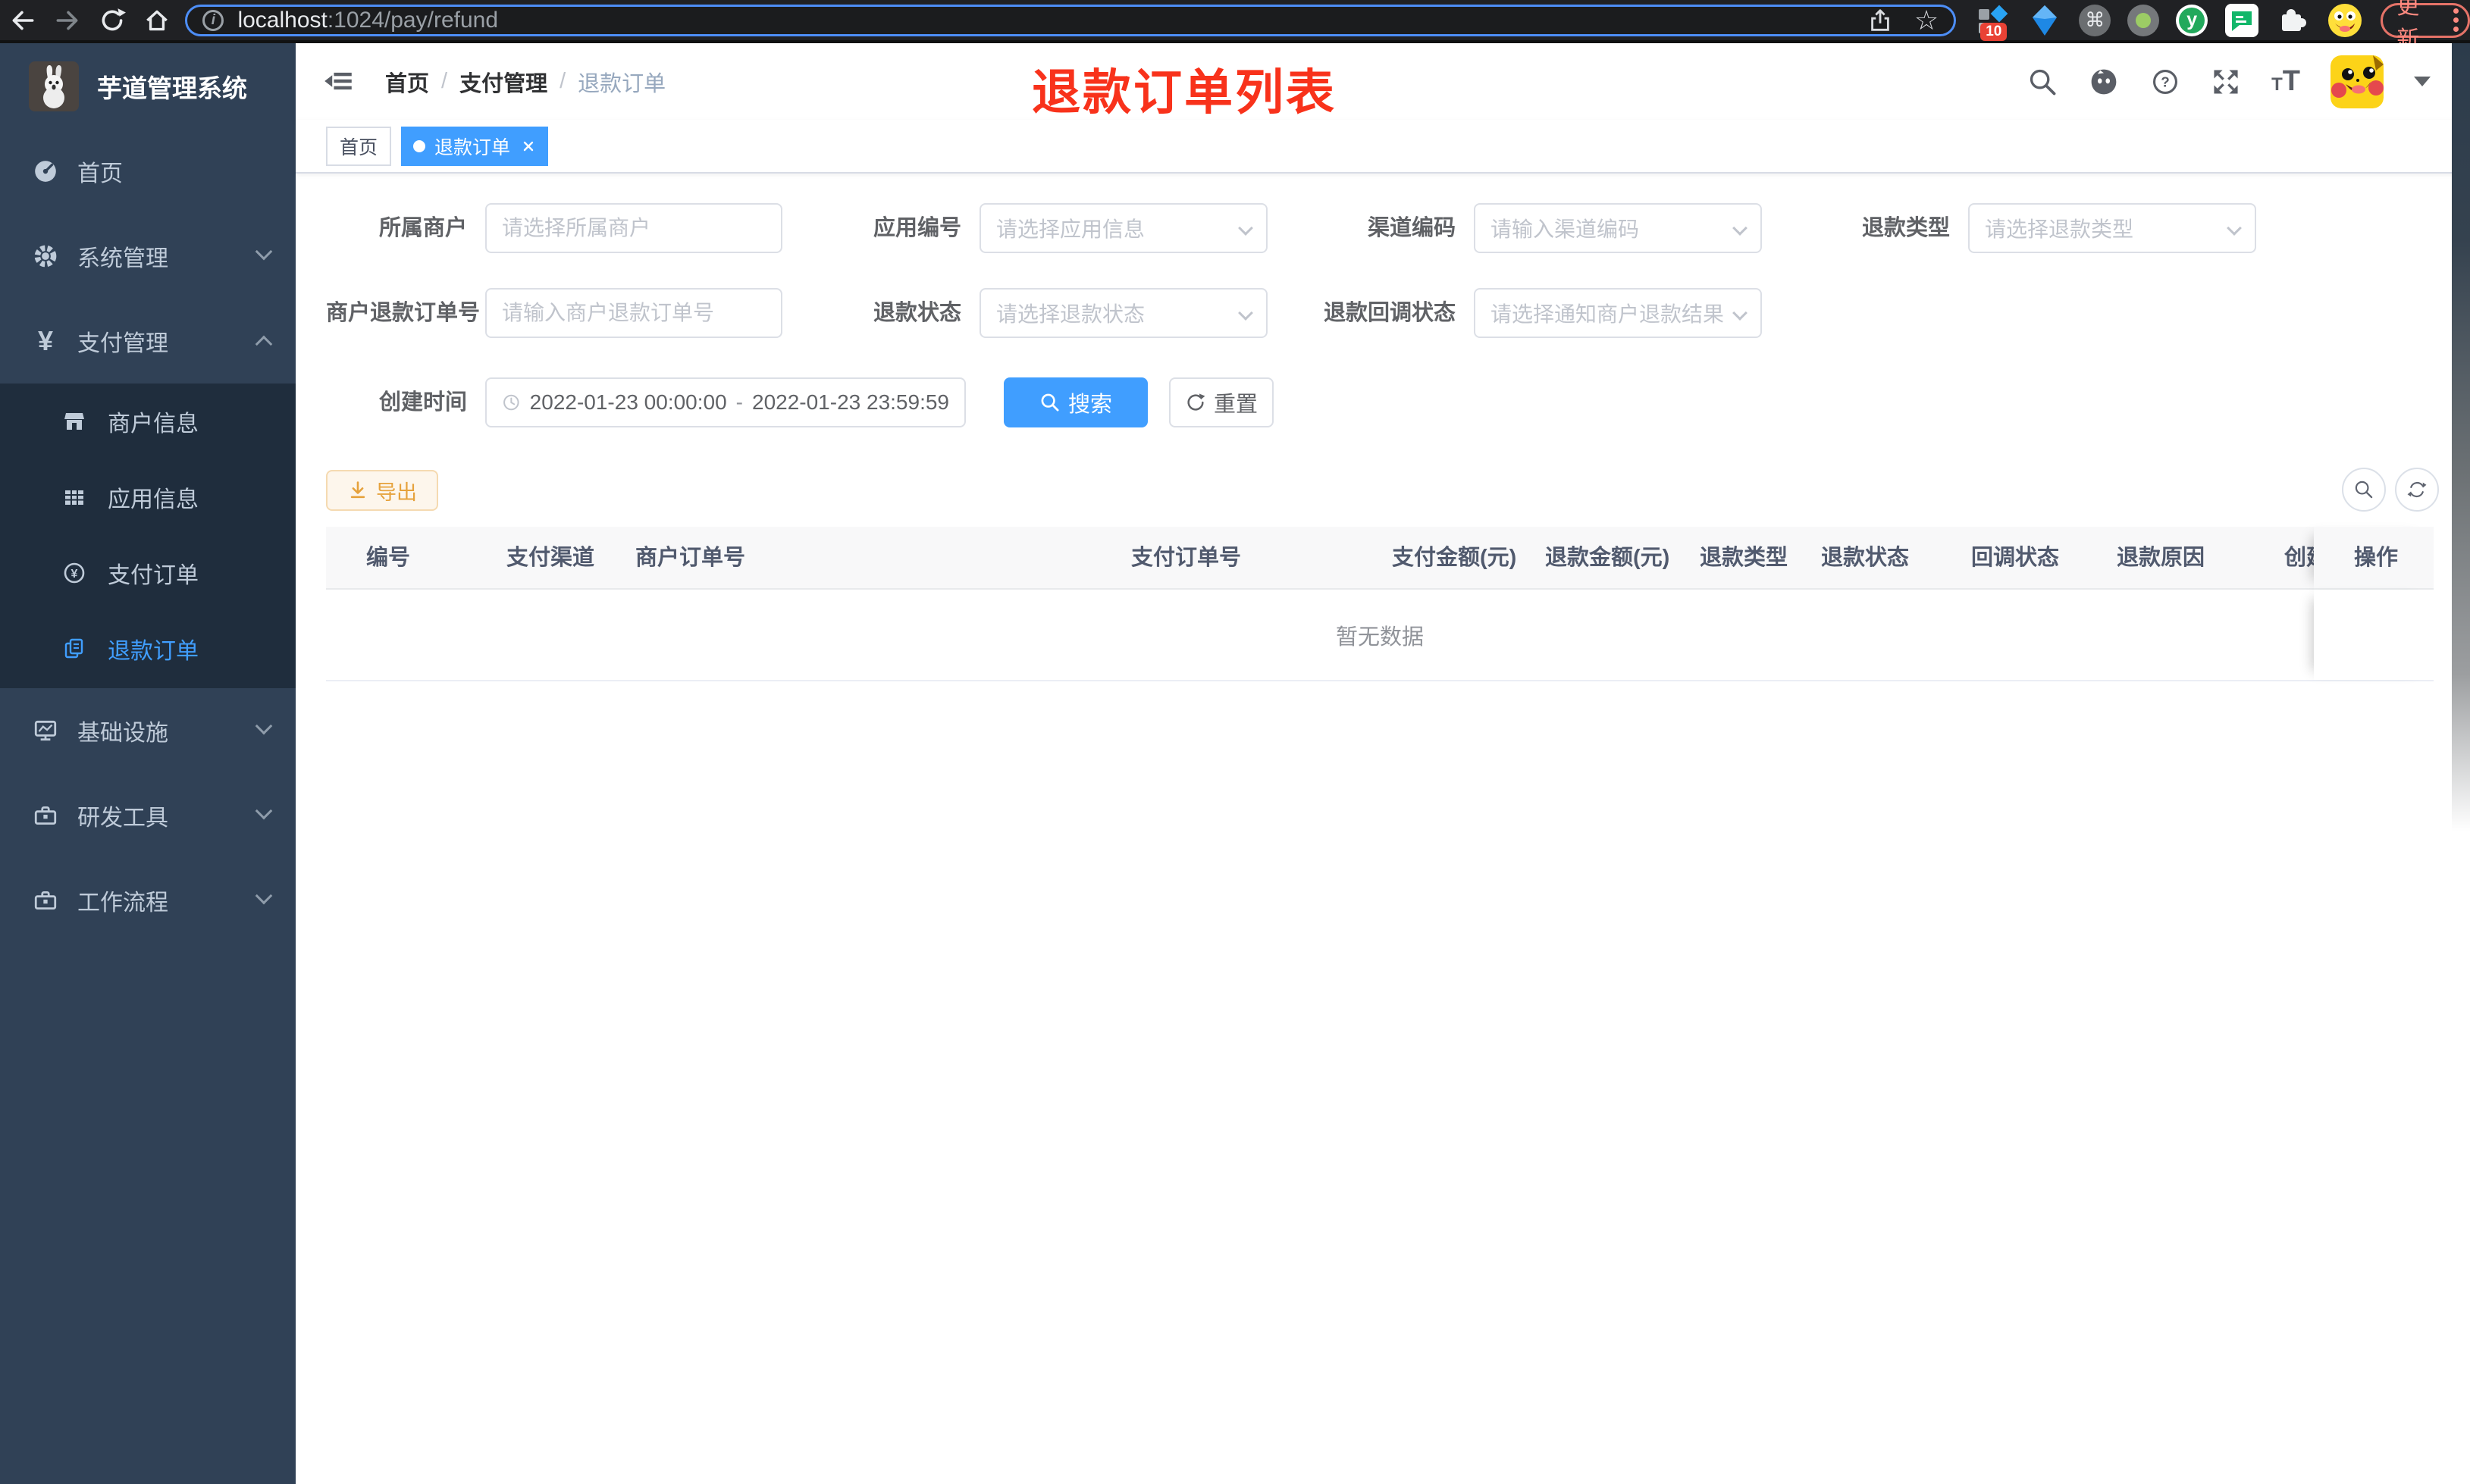  What do you see at coordinates (74, 649) in the screenshot?
I see `refund-order-icon` at bounding box center [74, 649].